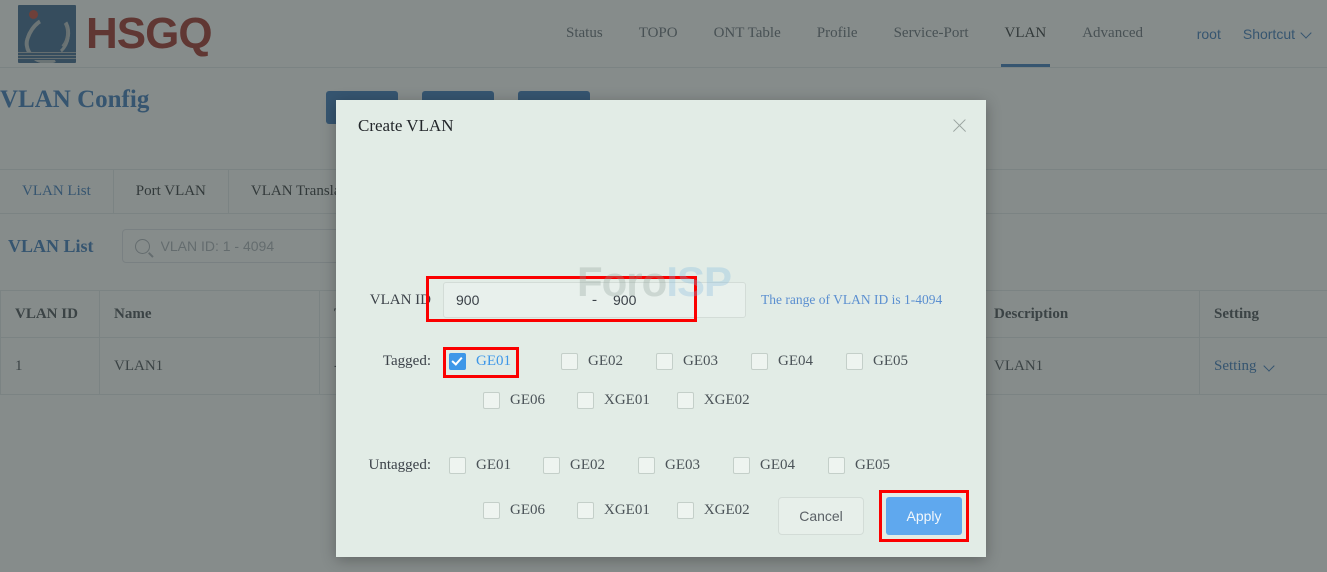 This screenshot has width=1327, height=572. What do you see at coordinates (959, 125) in the screenshot?
I see `close-icon` at bounding box center [959, 125].